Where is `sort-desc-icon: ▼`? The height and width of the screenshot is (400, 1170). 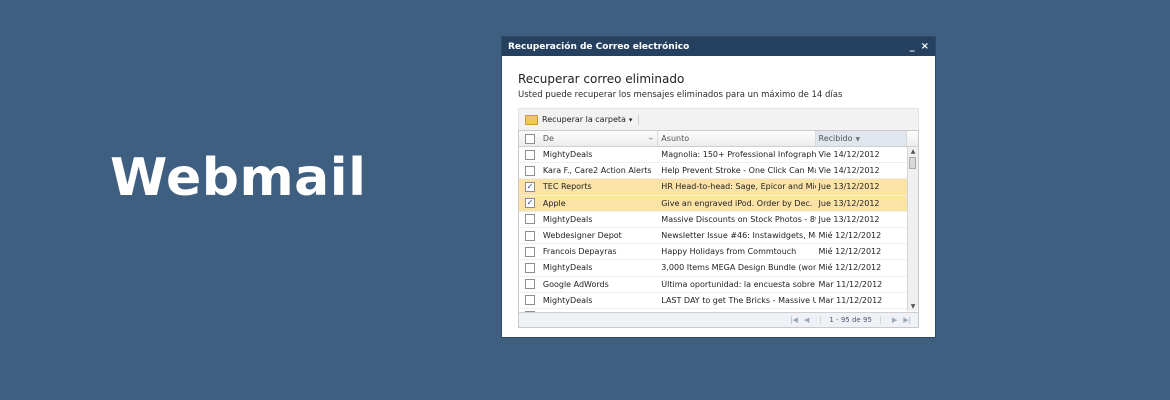
sort-desc-icon: ▼ is located at coordinates (858, 139).